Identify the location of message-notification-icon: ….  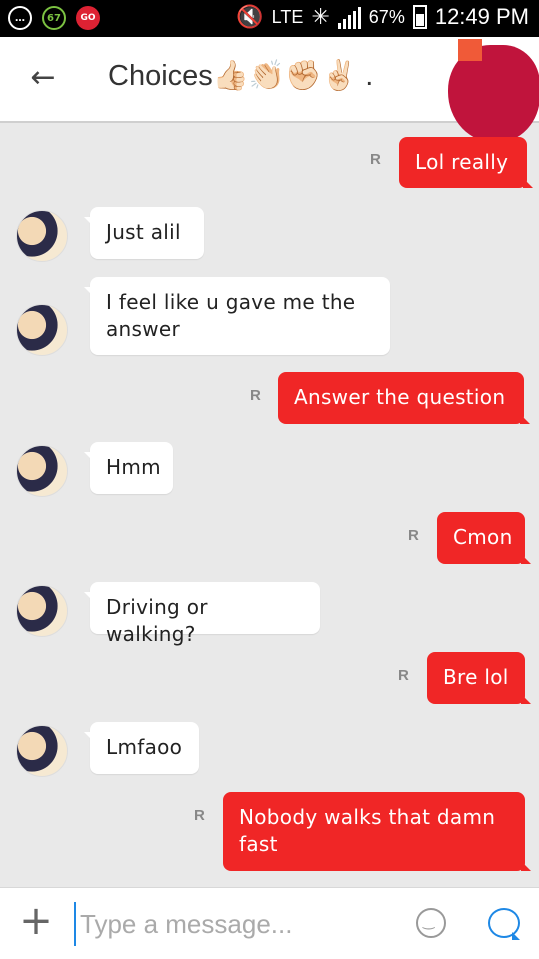
(20, 18).